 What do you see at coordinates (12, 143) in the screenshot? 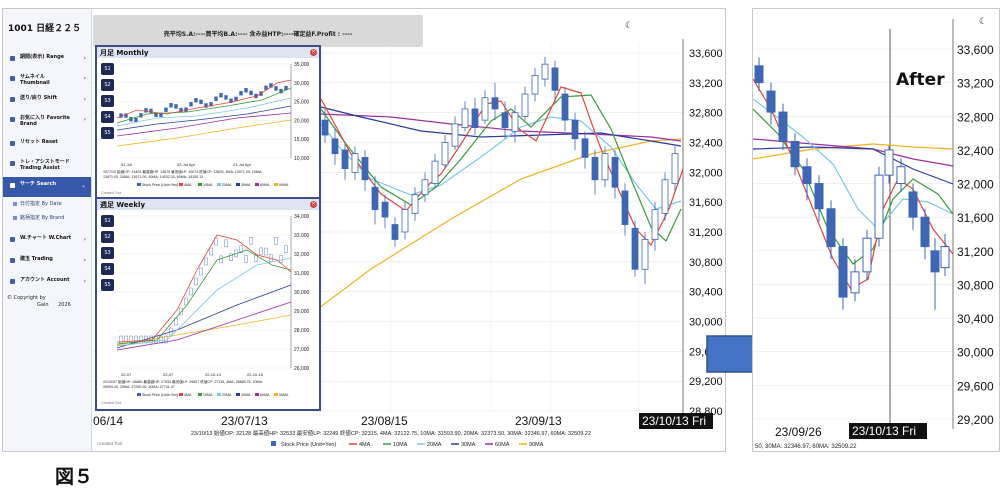
I see `reset-icon` at bounding box center [12, 143].